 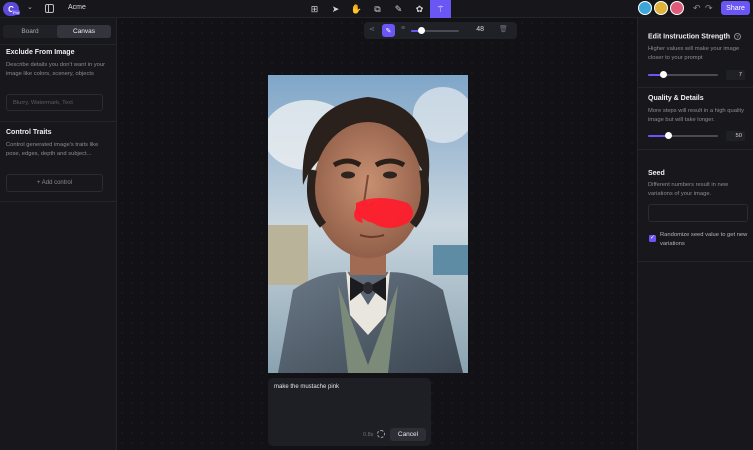 I want to click on brush-size-value: 48, so click(x=480, y=29).